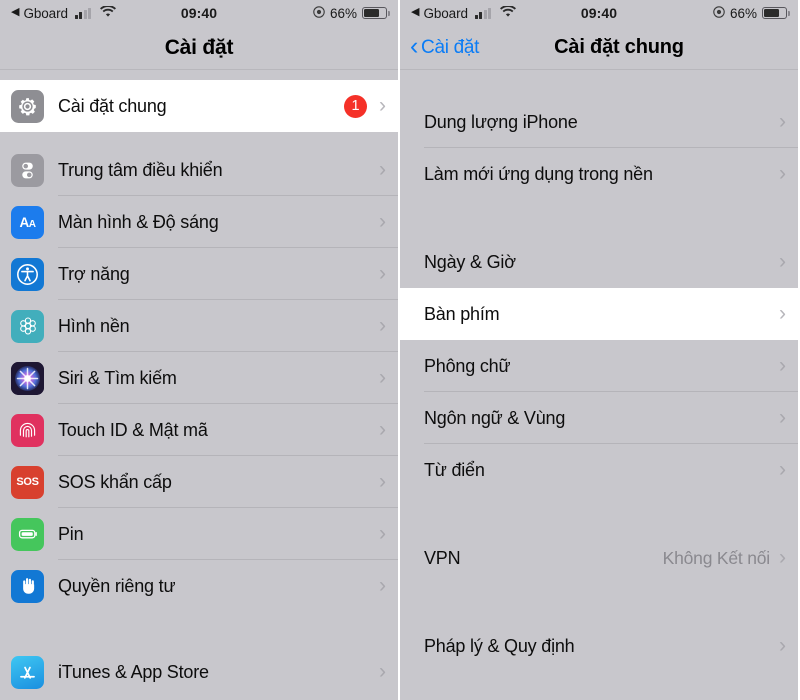  Describe the element at coordinates (599, 366) in the screenshot. I see `settings-row-fonts: Phông chữ ›` at that location.